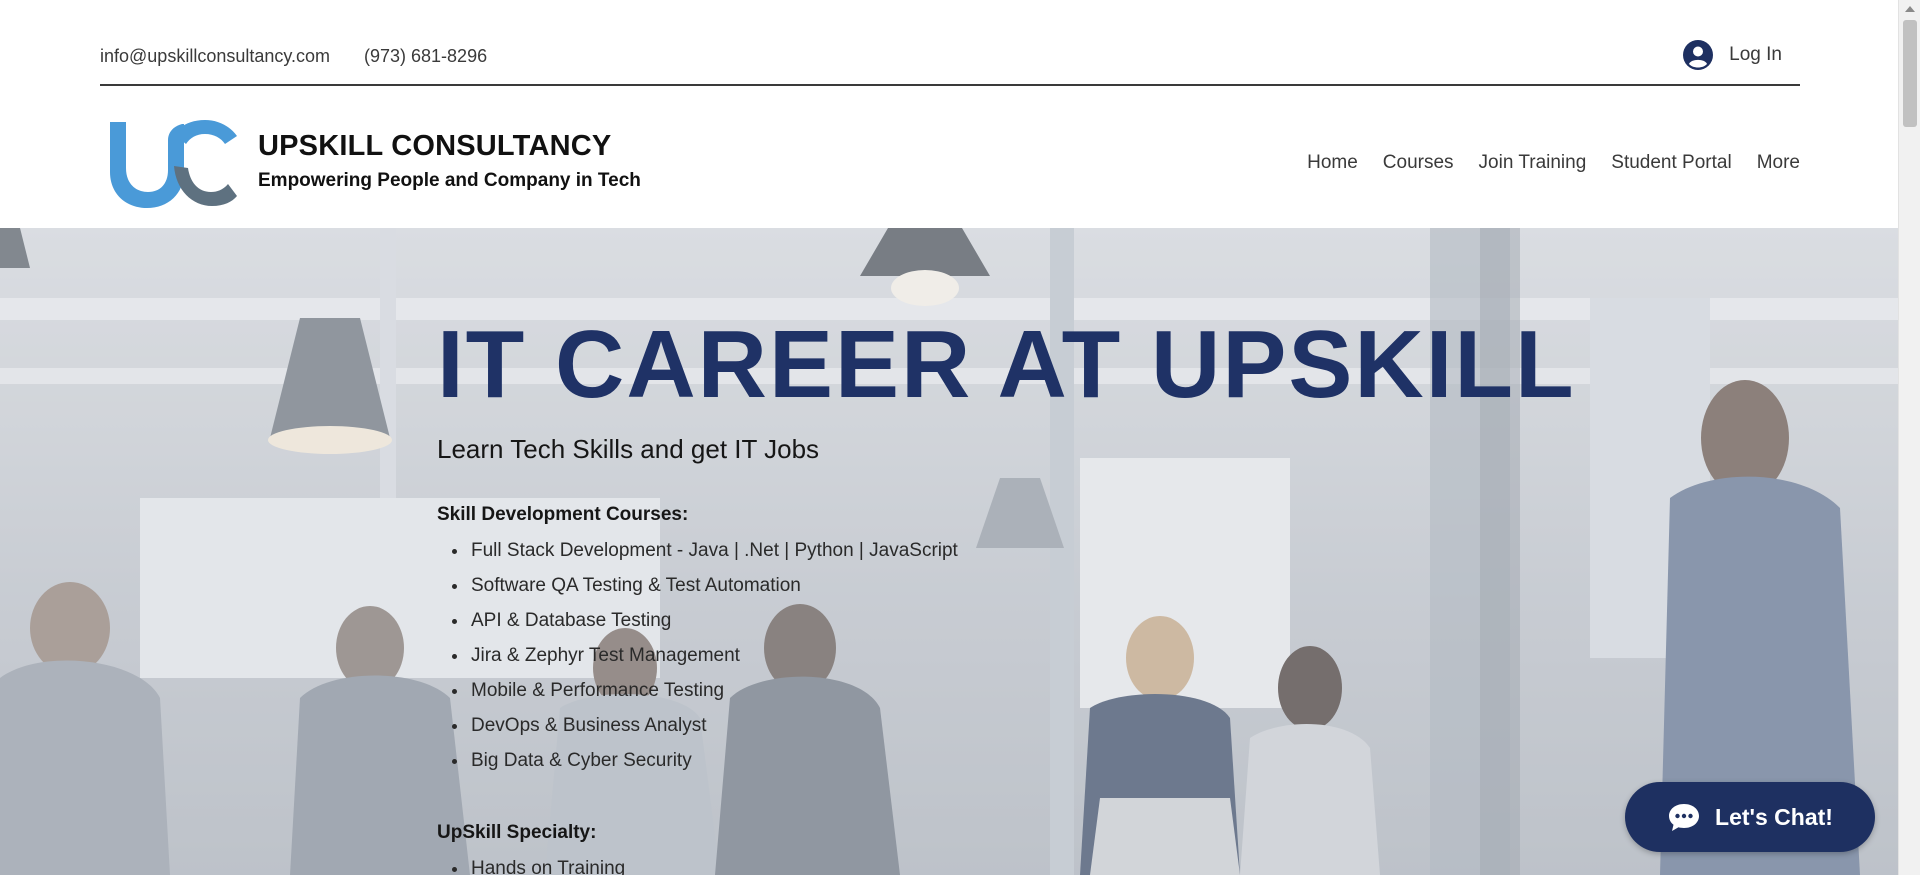 The height and width of the screenshot is (875, 1920). What do you see at coordinates (697, 627) in the screenshot?
I see `list-item: API & Database Testing` at bounding box center [697, 627].